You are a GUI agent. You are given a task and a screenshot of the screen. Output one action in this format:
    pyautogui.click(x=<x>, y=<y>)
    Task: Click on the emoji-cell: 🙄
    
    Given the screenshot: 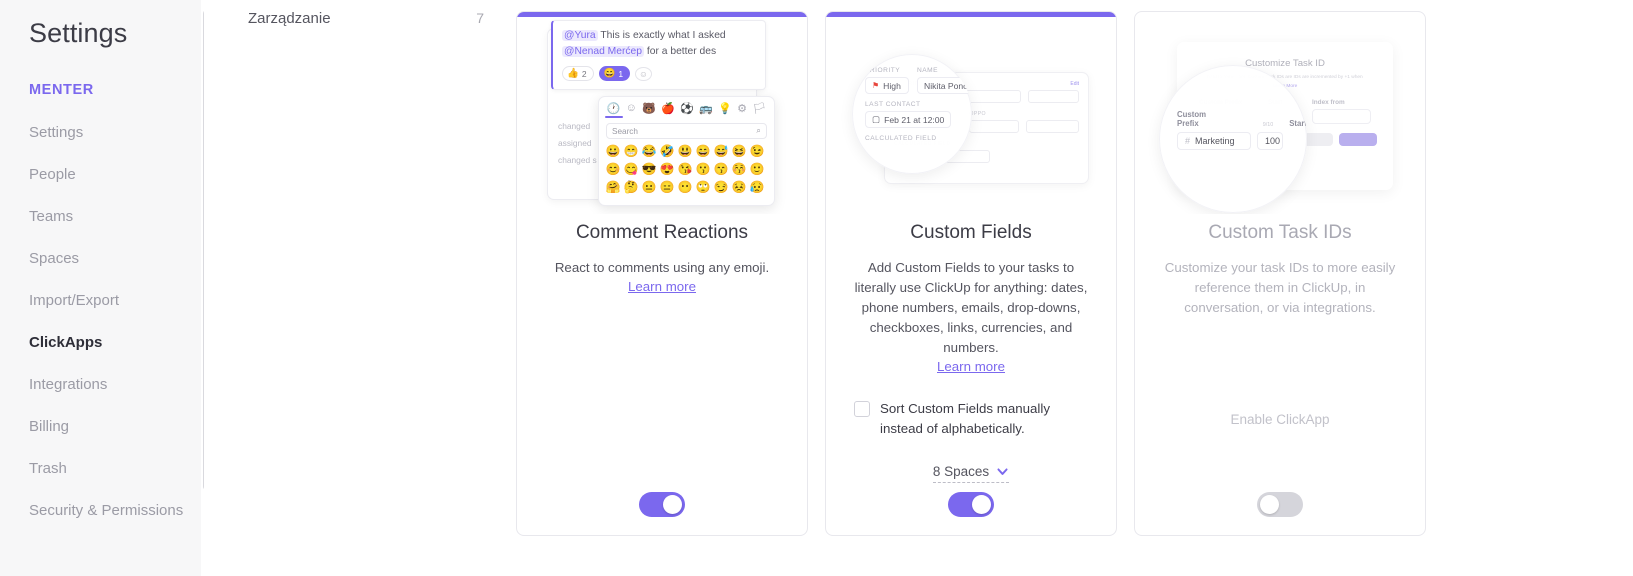 What is the action you would take?
    pyautogui.click(x=703, y=187)
    